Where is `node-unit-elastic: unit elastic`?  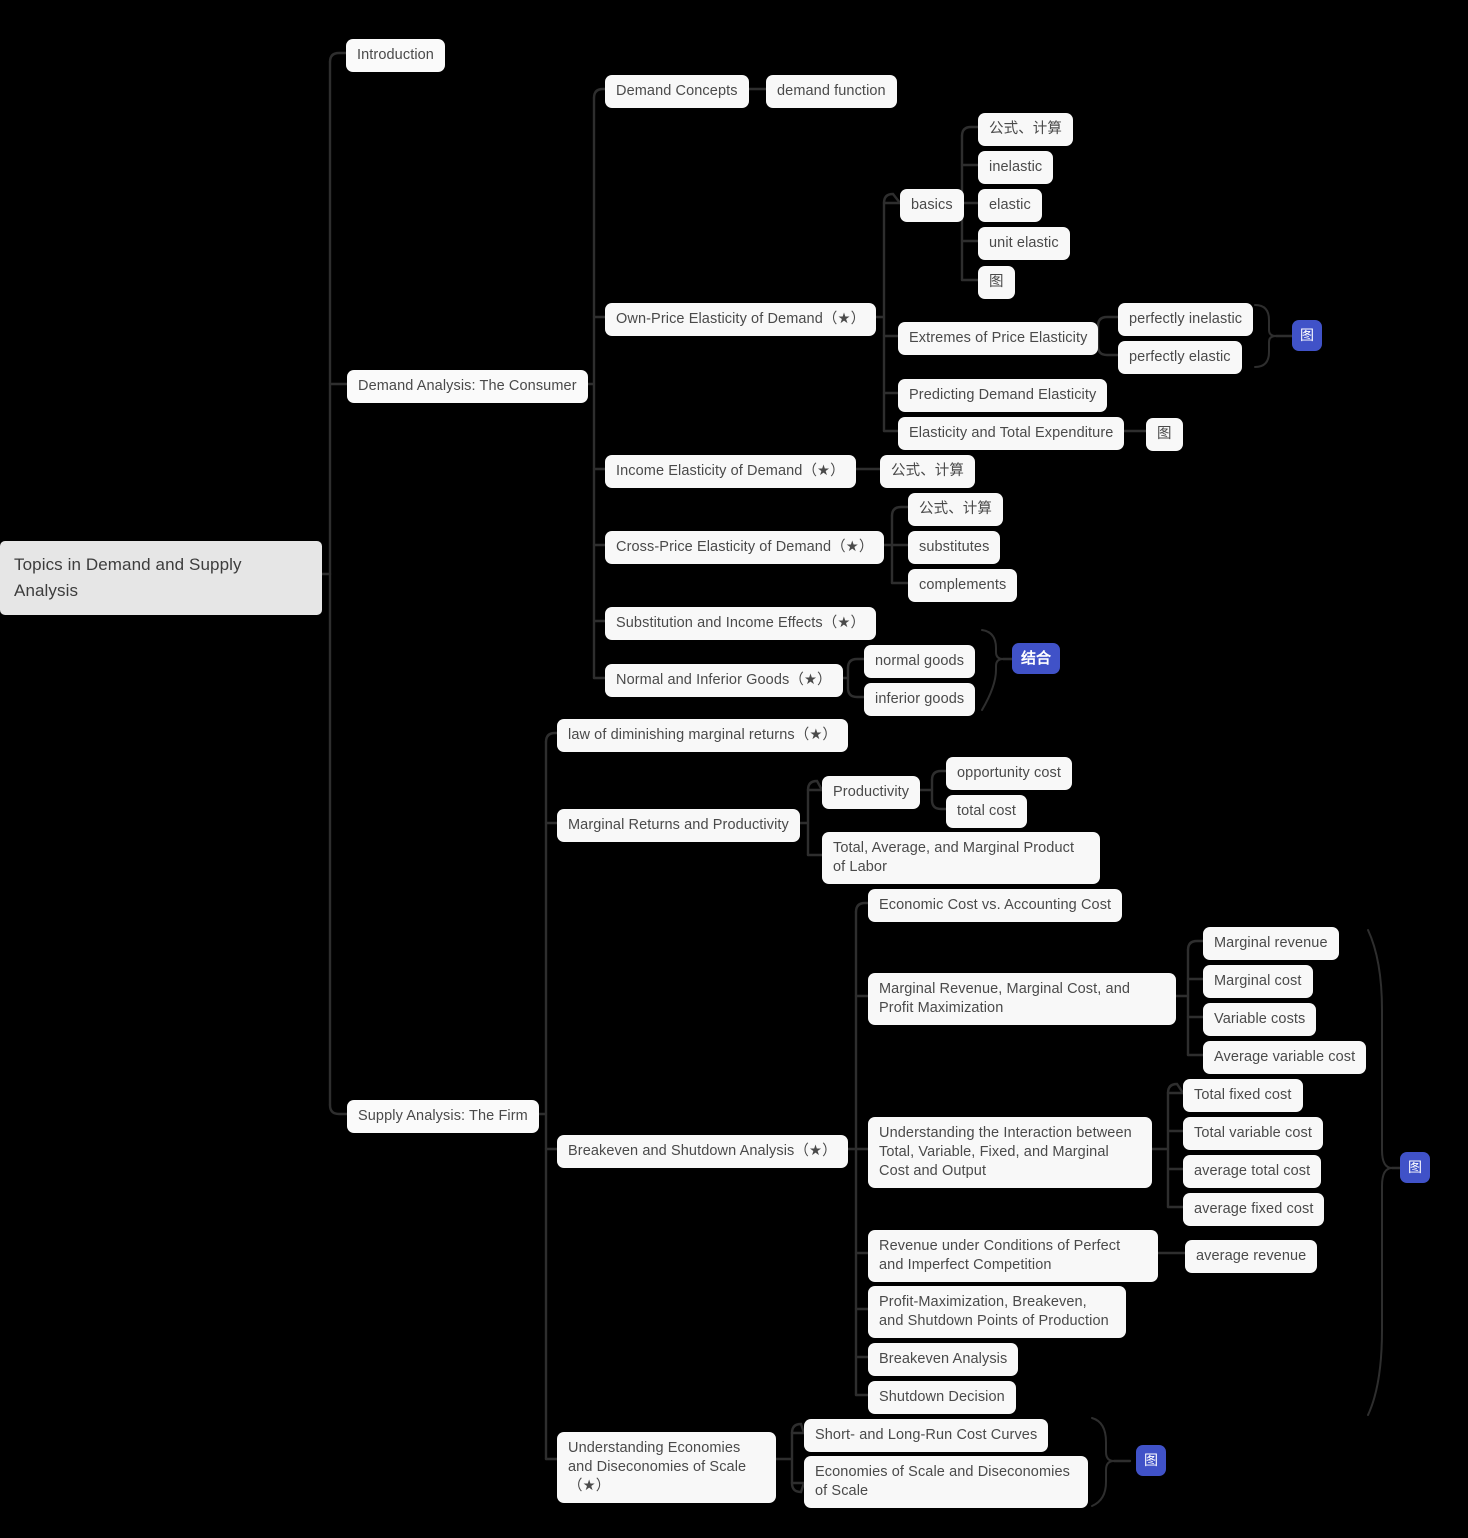
node-unit-elastic: unit elastic is located at coordinates (1024, 243).